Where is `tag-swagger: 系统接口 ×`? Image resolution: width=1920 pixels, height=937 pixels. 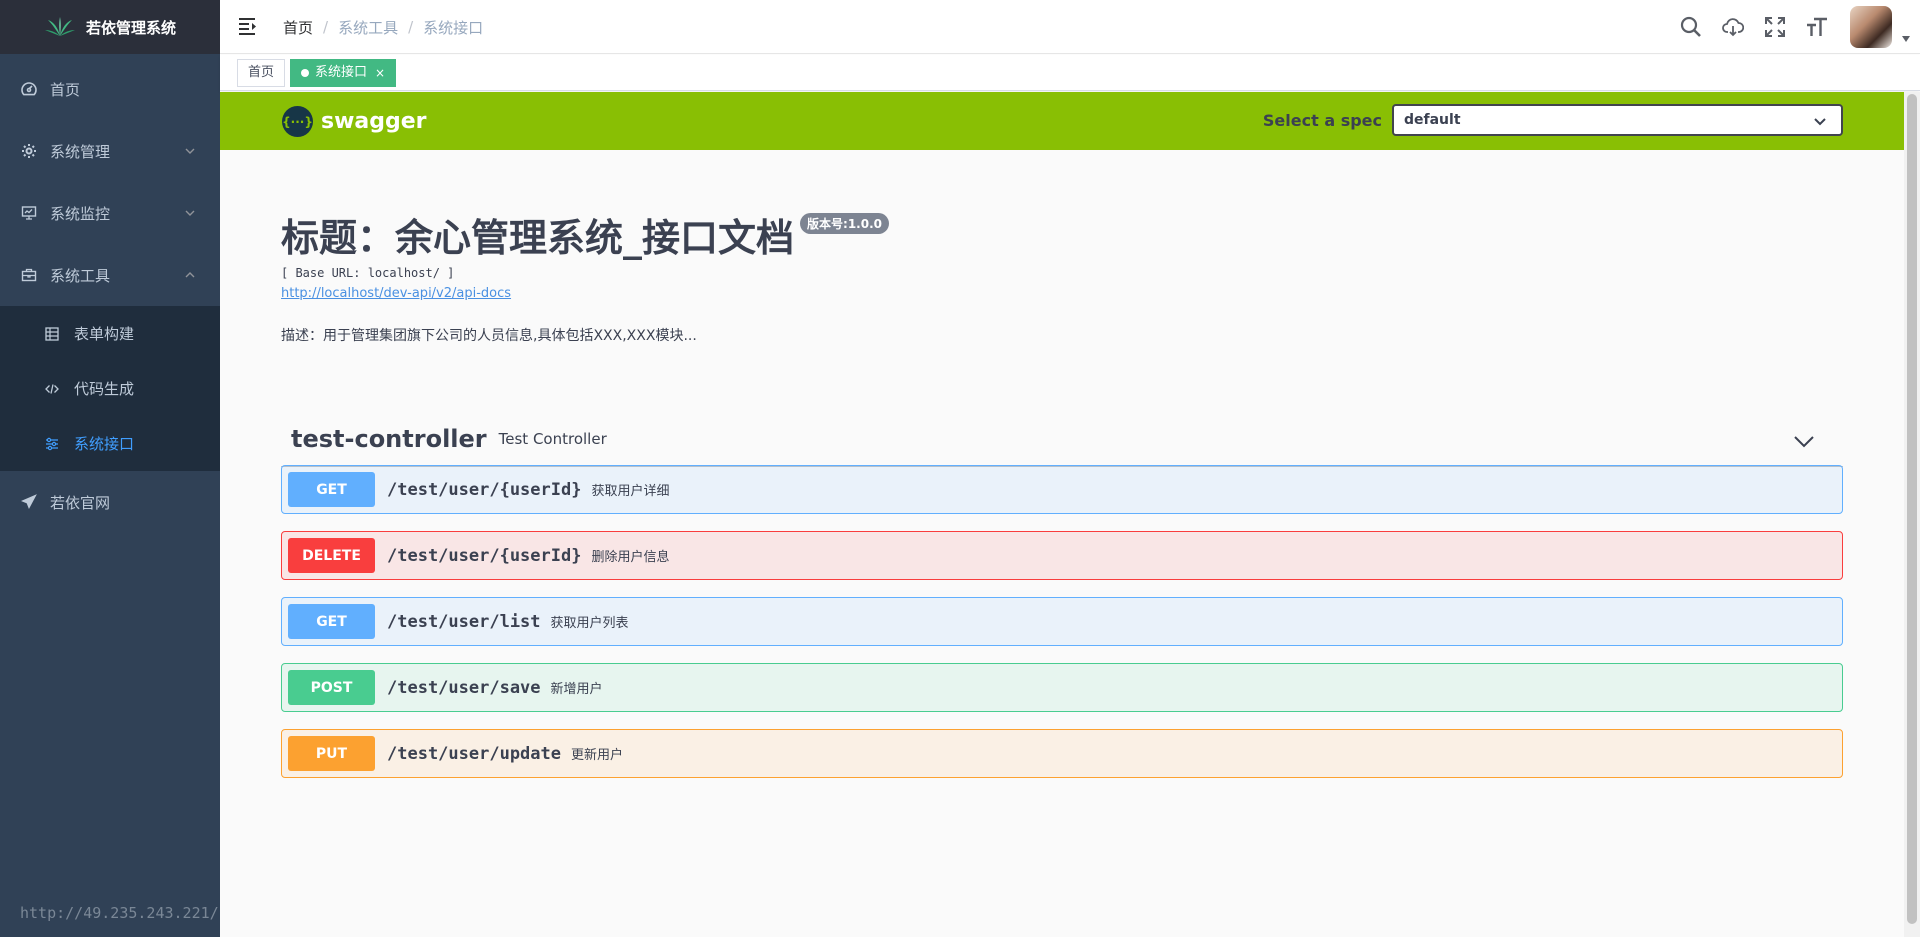
tag-swagger: 系统接口 × is located at coordinates (343, 72).